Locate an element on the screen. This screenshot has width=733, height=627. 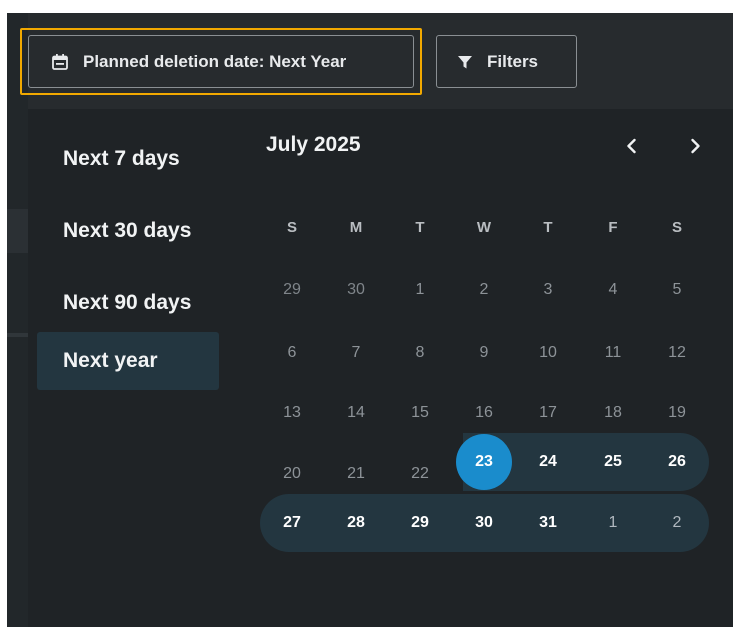
calendar-day: 24 is located at coordinates (548, 462).